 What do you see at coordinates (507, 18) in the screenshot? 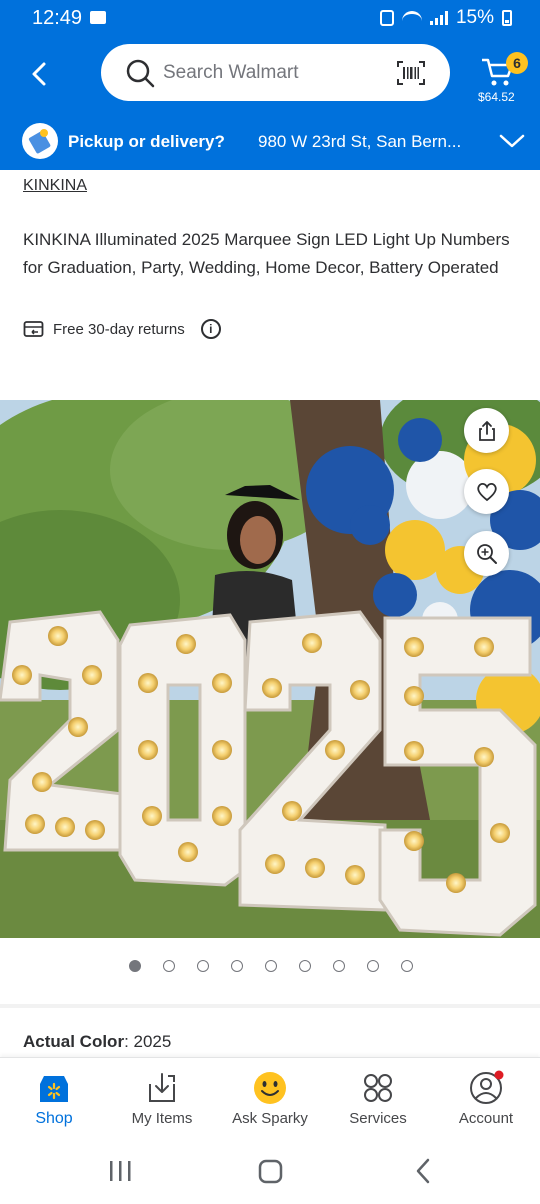
I see `battery-icon` at bounding box center [507, 18].